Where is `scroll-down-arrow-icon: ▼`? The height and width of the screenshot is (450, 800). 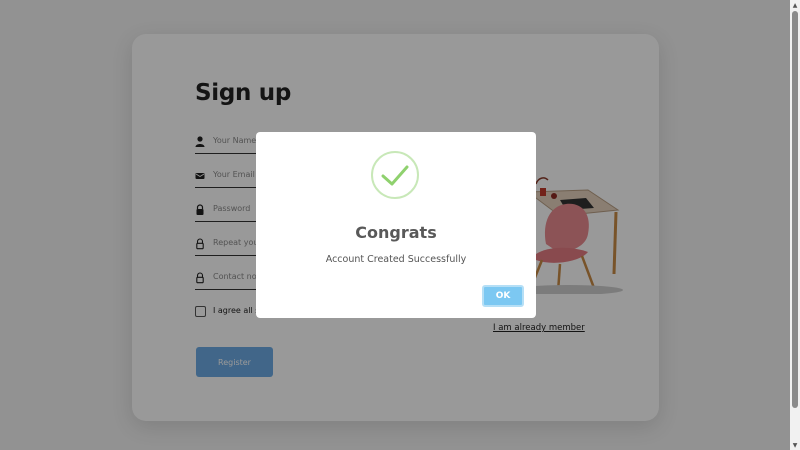 scroll-down-arrow-icon: ▼ is located at coordinates (795, 445).